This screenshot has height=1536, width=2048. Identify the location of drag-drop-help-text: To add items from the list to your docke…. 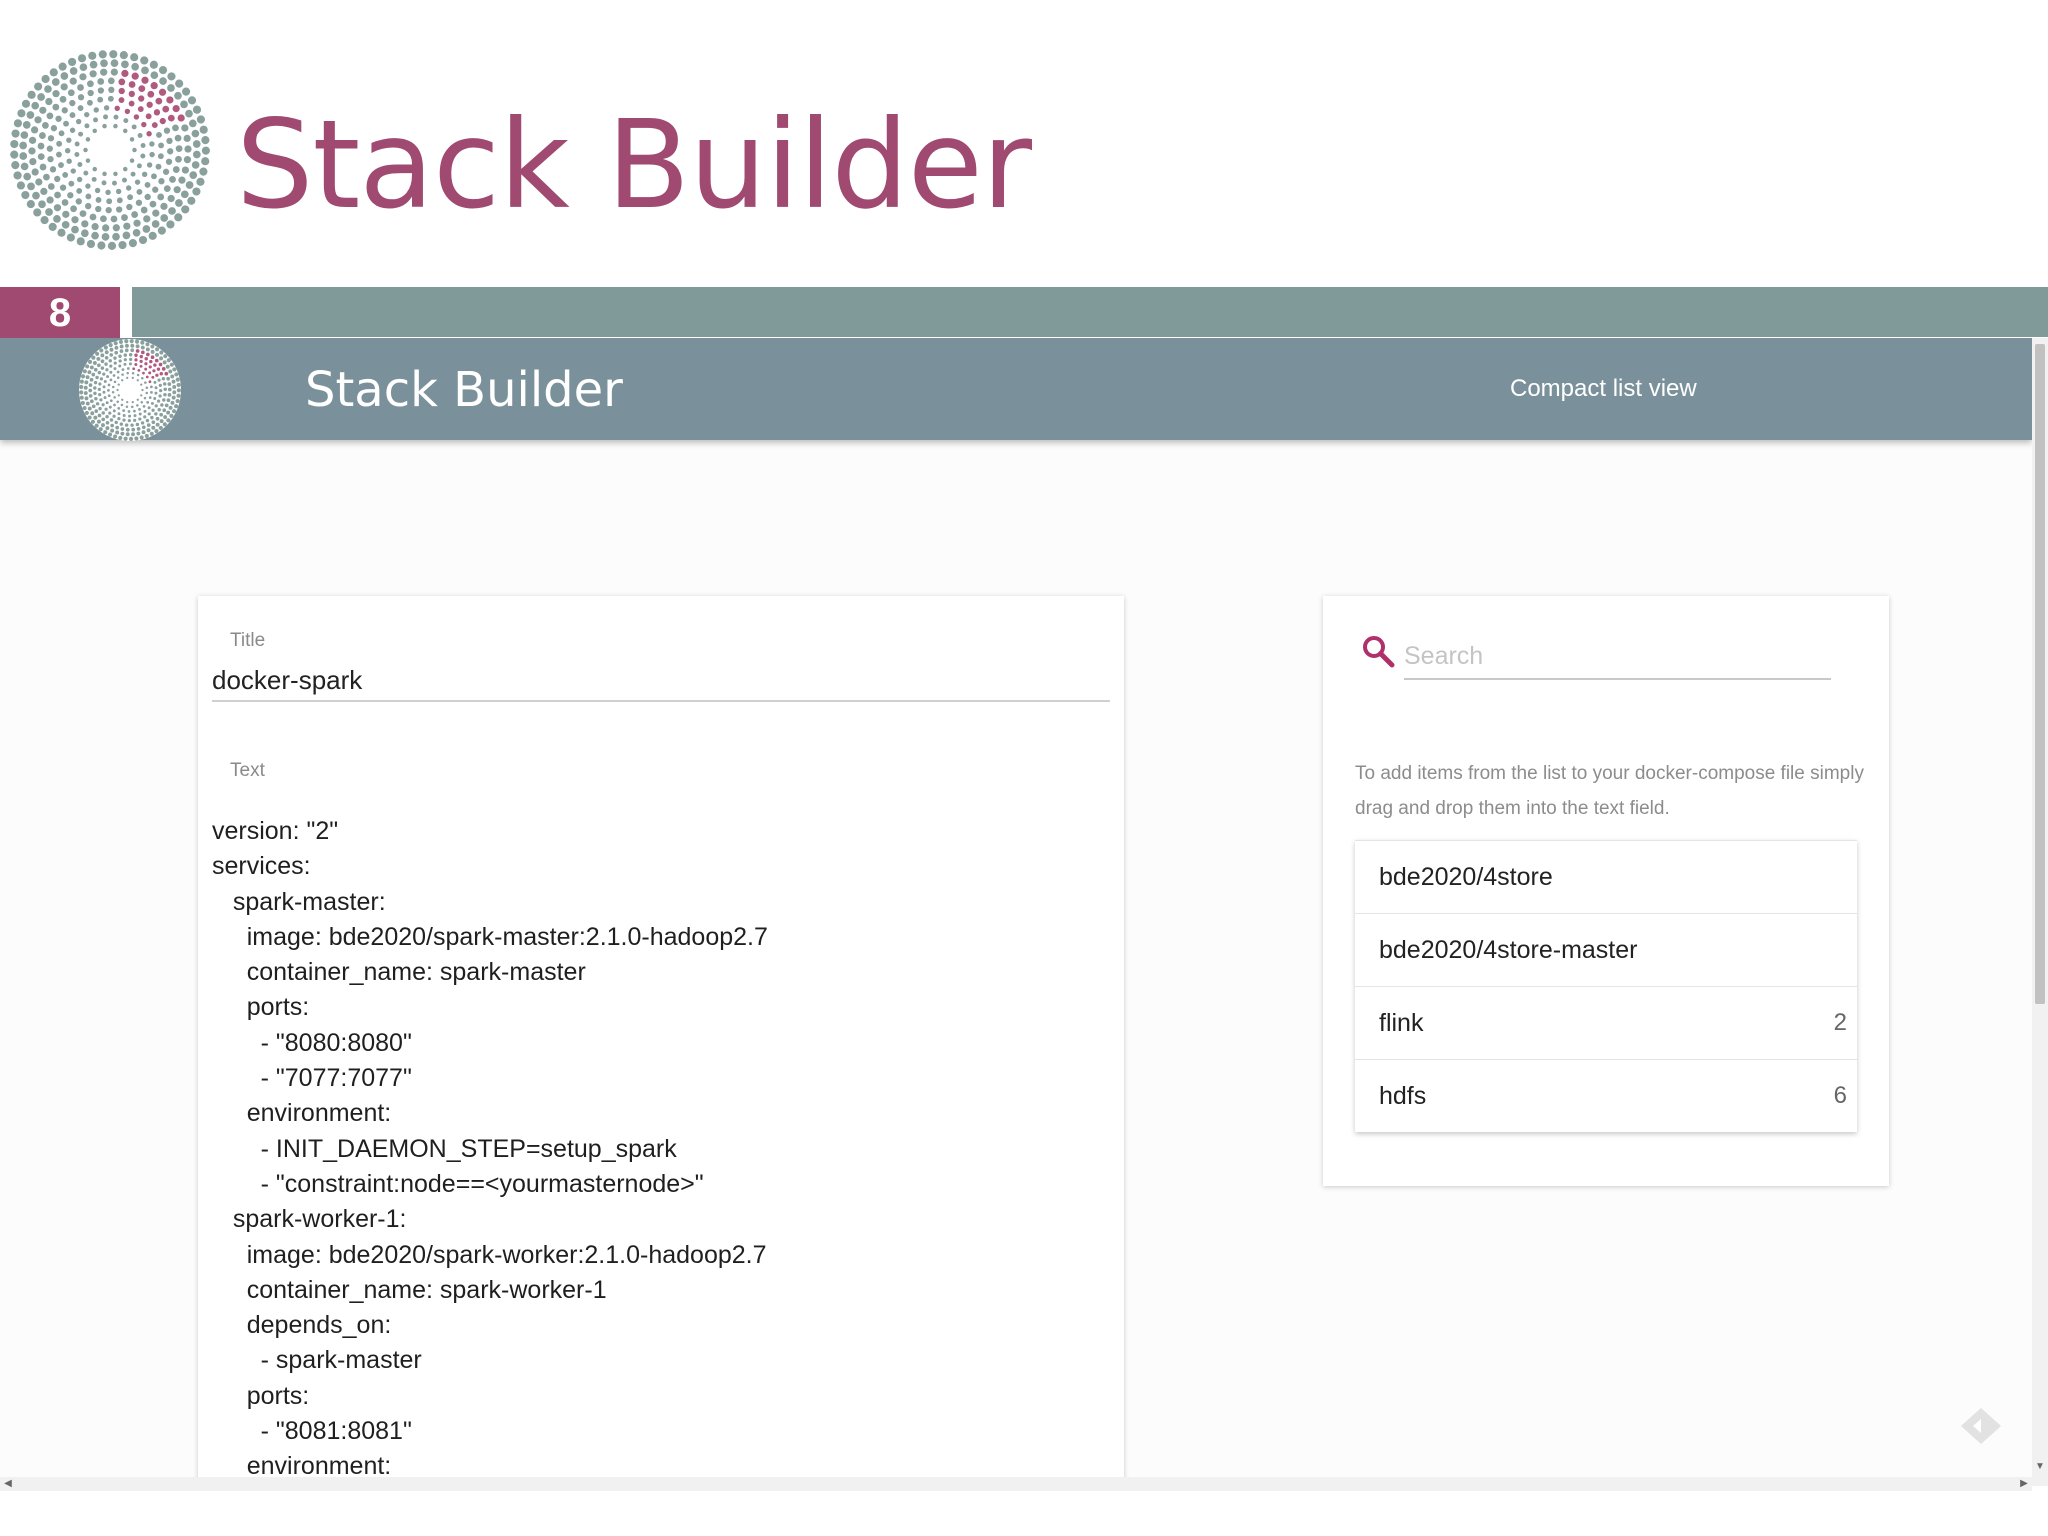
(1609, 791).